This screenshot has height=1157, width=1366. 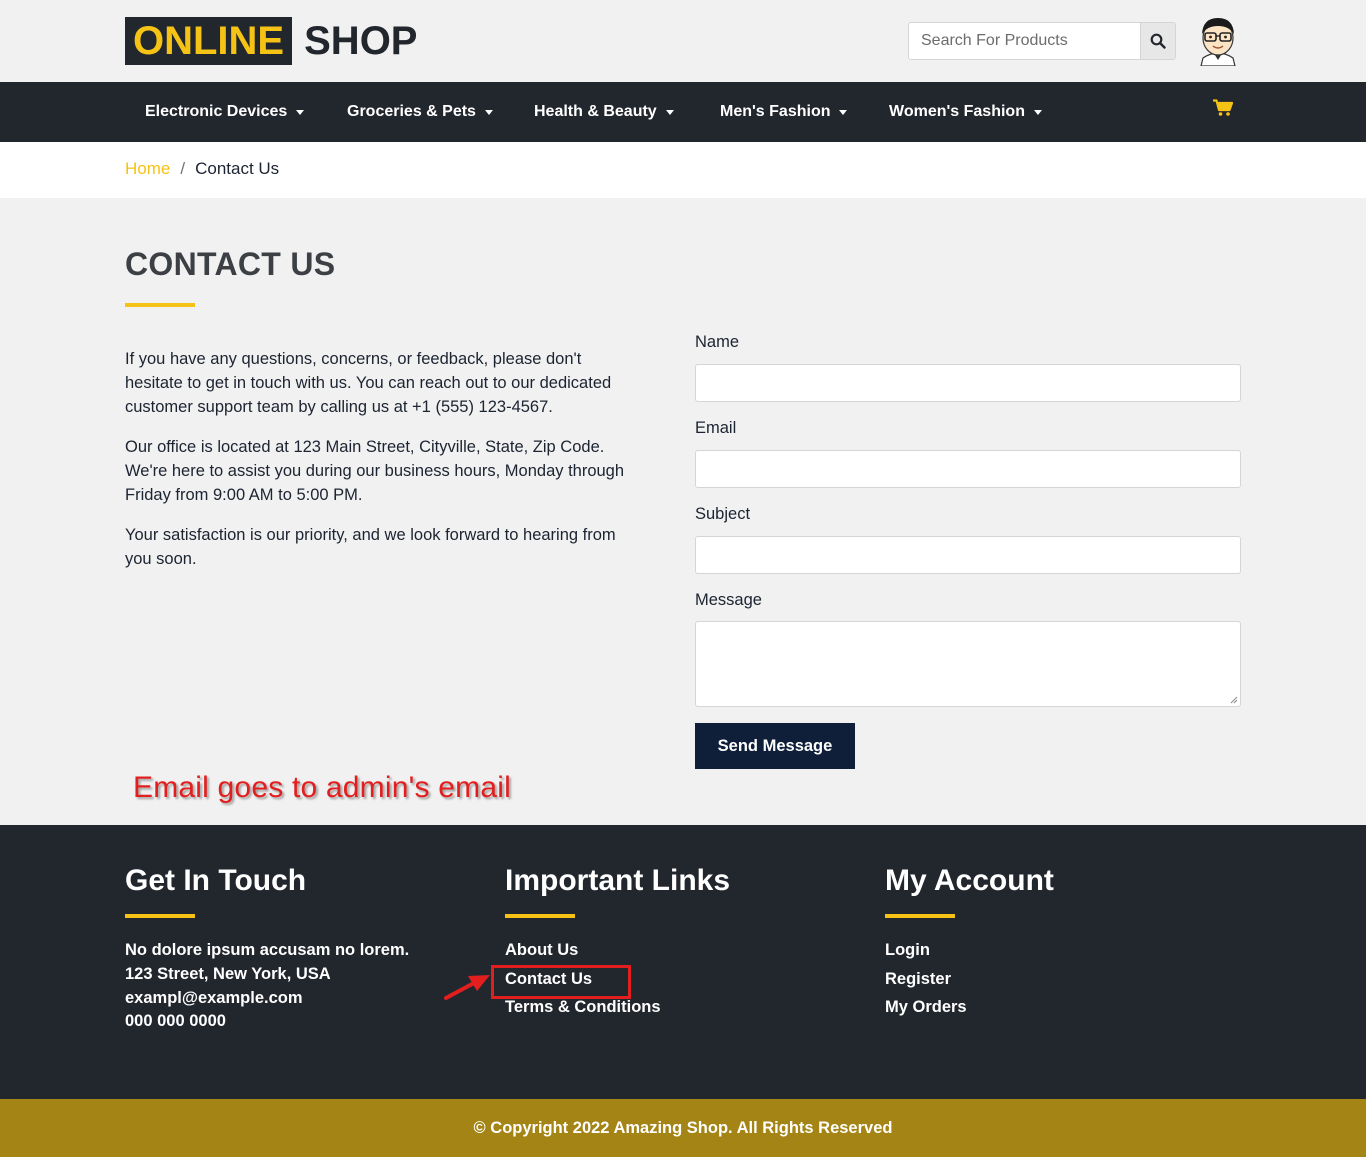 What do you see at coordinates (775, 111) in the screenshot?
I see `nav-label: Men's Fashion` at bounding box center [775, 111].